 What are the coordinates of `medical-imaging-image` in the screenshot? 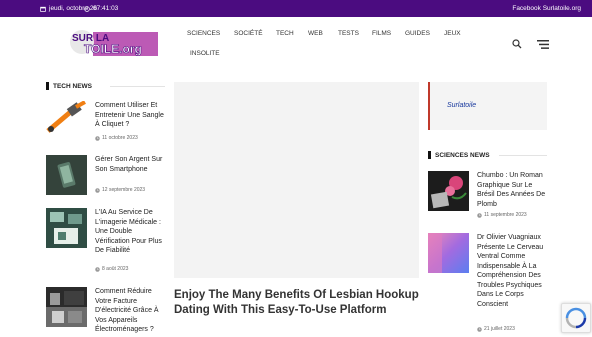 It's located at (66, 228).